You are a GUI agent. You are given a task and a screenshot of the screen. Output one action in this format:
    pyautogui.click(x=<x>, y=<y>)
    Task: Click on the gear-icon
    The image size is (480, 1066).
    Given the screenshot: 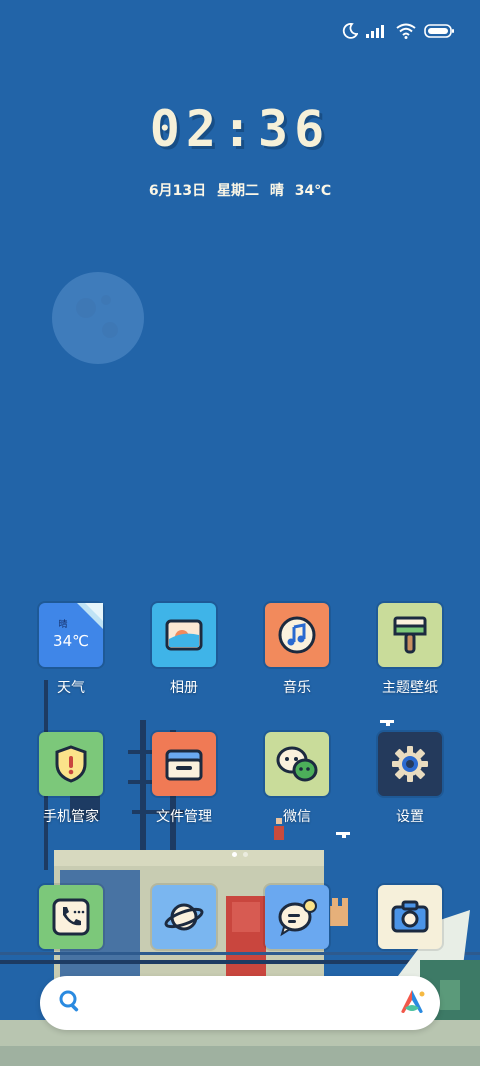 What is the action you would take?
    pyautogui.click(x=410, y=764)
    